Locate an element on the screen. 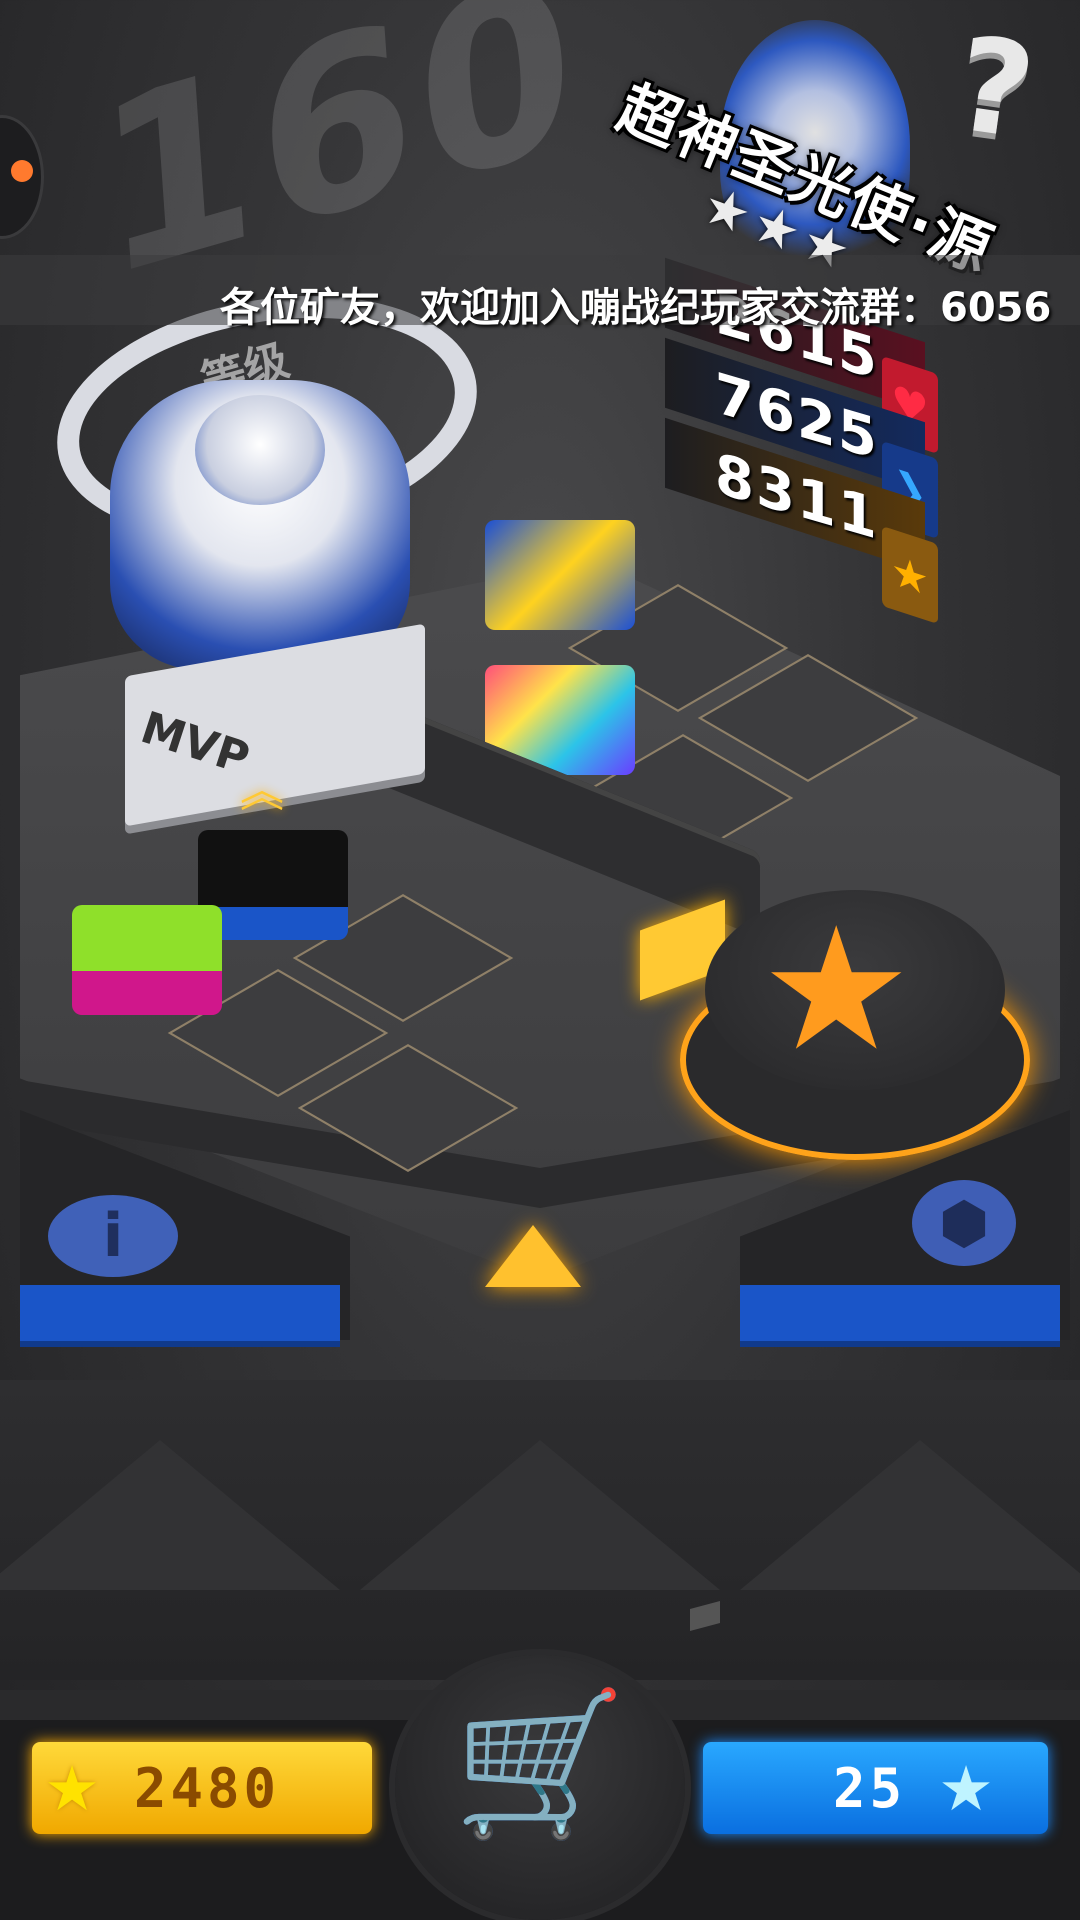 The width and height of the screenshot is (1080, 1920). gold-star-icon: ★ is located at coordinates (72, 1788).